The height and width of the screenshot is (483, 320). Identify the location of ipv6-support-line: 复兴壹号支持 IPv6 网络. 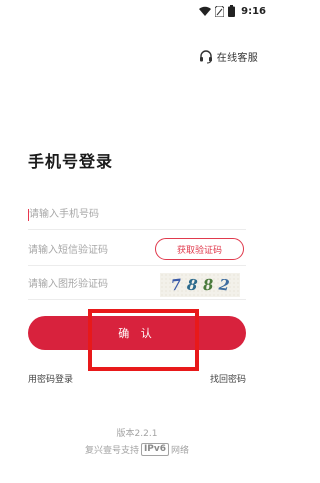
(137, 449).